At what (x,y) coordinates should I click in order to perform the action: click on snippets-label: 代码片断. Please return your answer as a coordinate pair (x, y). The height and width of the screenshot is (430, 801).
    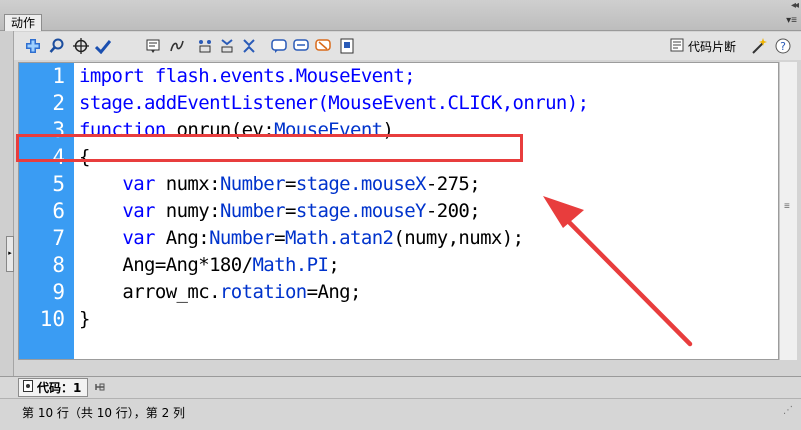
    Looking at the image, I should click on (712, 46).